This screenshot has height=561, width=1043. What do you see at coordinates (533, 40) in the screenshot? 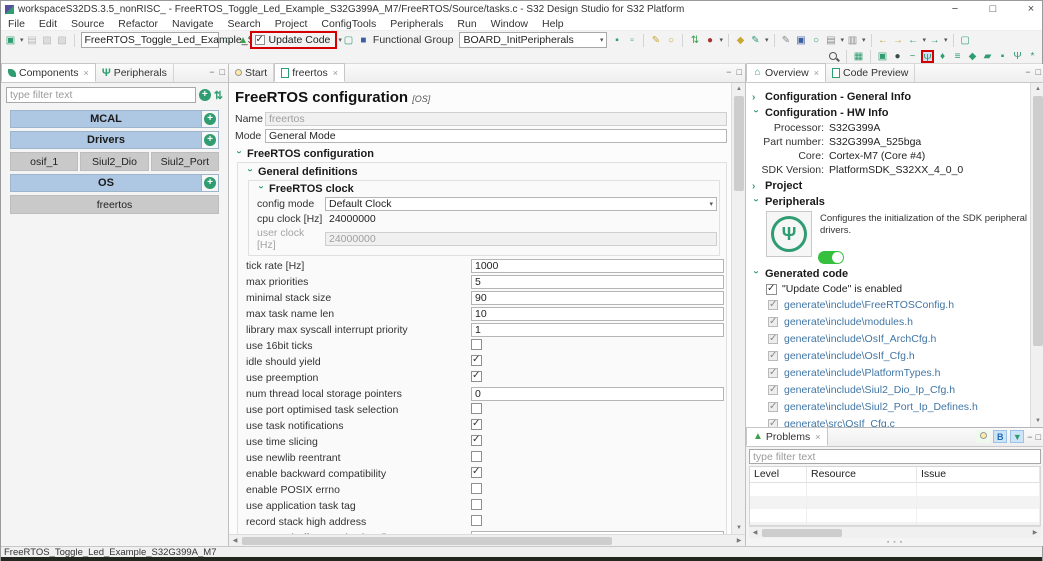
I see `functional-group-combo: BOARD_InitPeripherals ▾` at bounding box center [533, 40].